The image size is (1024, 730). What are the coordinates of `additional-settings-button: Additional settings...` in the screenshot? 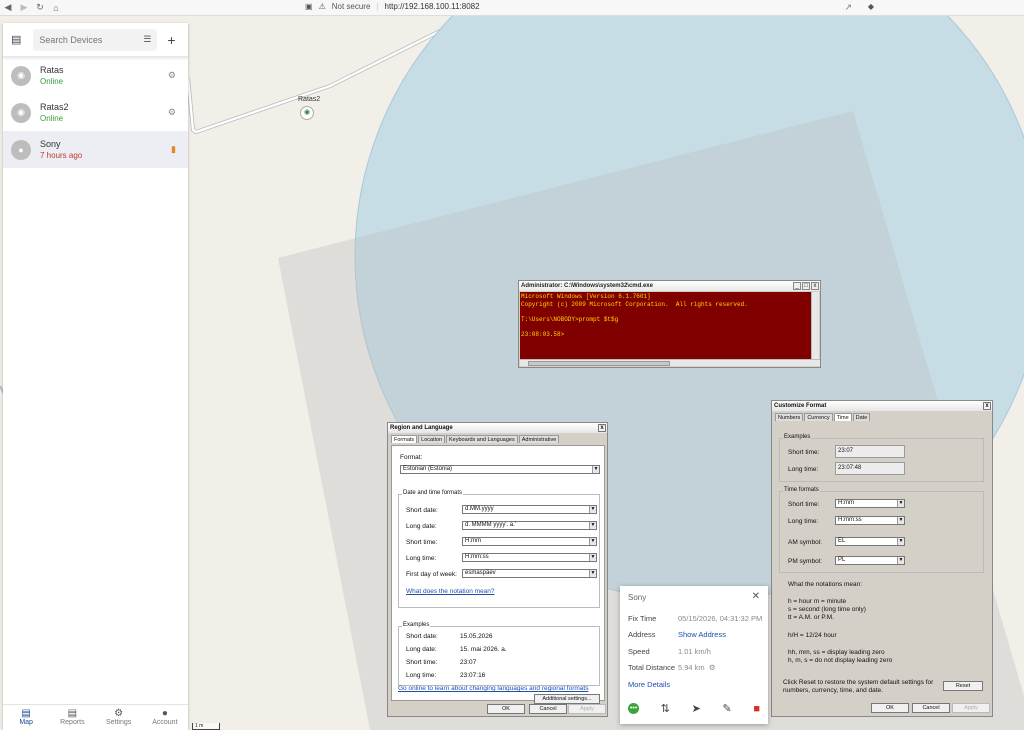 It's located at (567, 699).